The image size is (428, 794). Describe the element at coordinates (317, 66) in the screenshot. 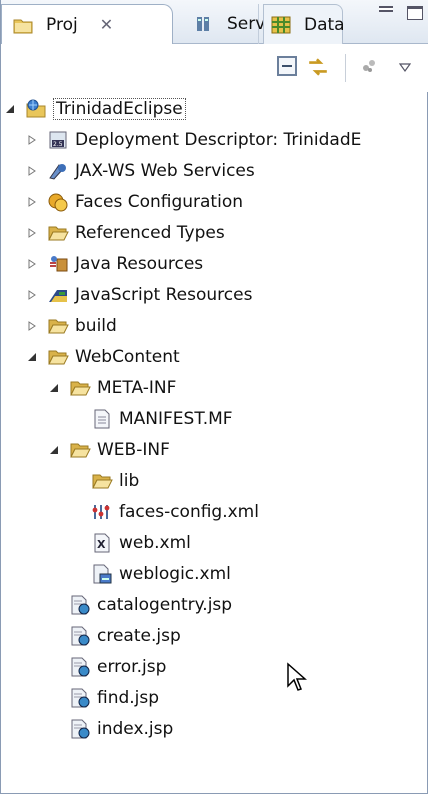

I see `link-with-editor-icon` at that location.